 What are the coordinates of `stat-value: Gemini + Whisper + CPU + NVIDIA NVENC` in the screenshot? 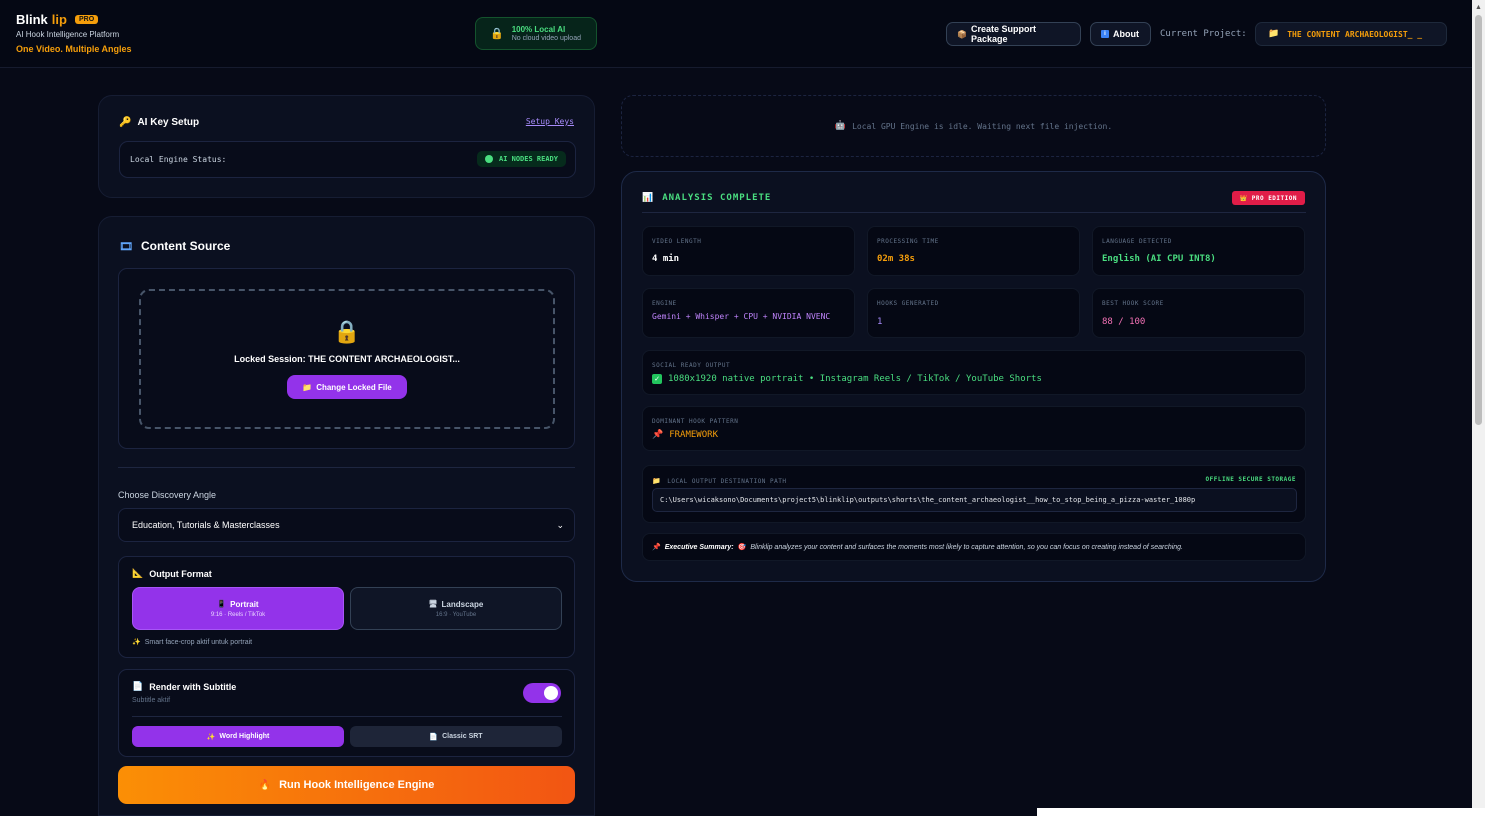 It's located at (741, 316).